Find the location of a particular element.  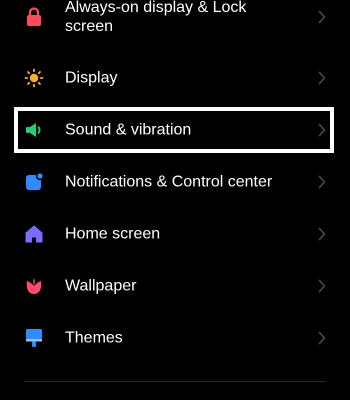

settings-item-label: Notifications & Control center is located at coordinates (169, 182).